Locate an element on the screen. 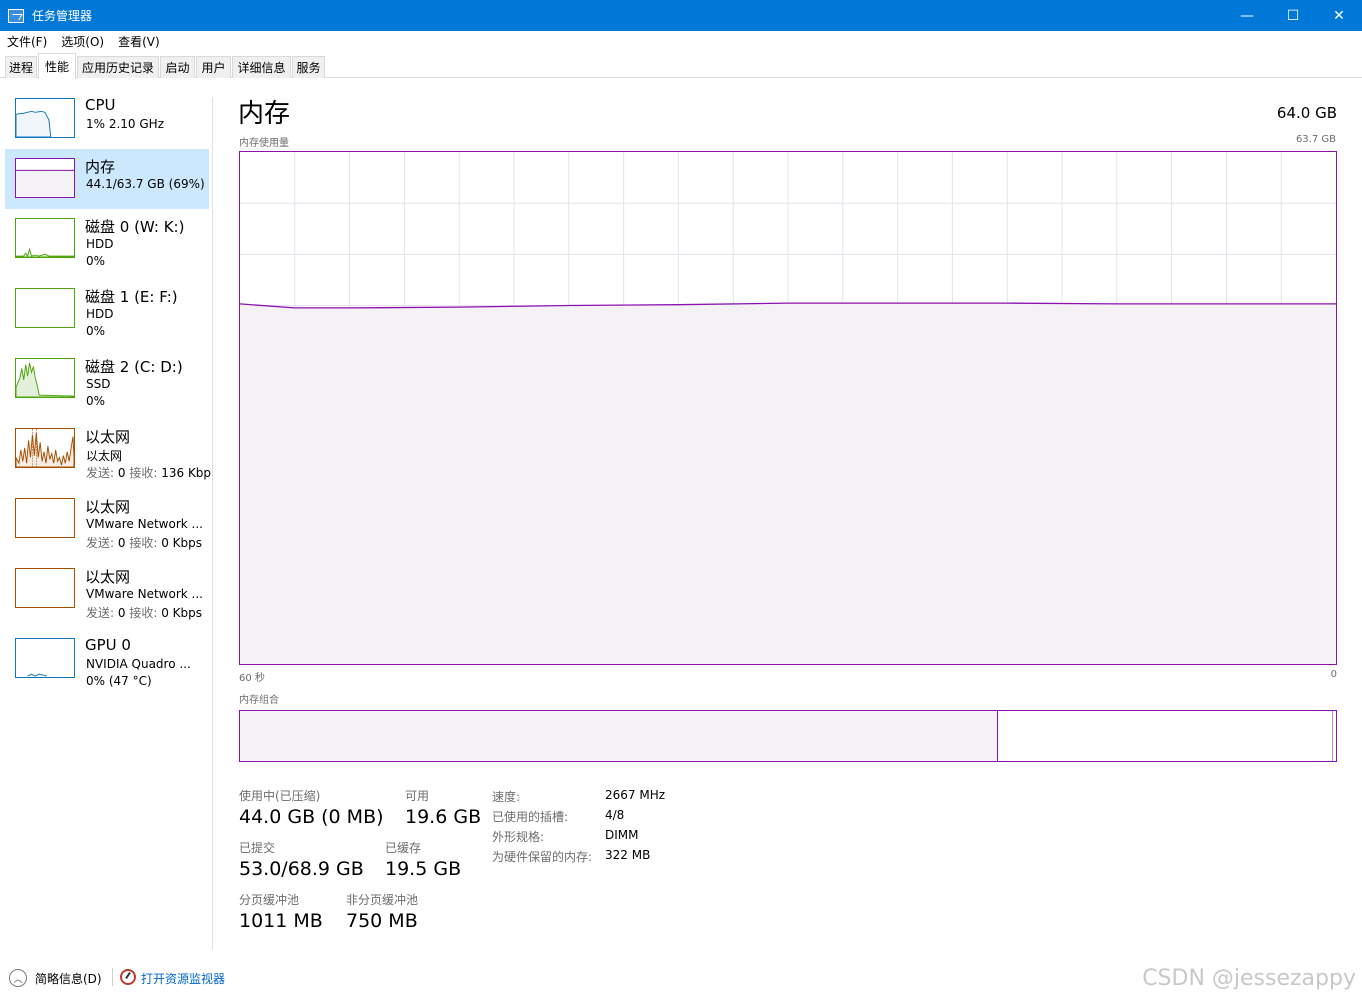  stat-in-use: 使用中(已压缩) 44.0 GB (0 MB) is located at coordinates (311, 807).